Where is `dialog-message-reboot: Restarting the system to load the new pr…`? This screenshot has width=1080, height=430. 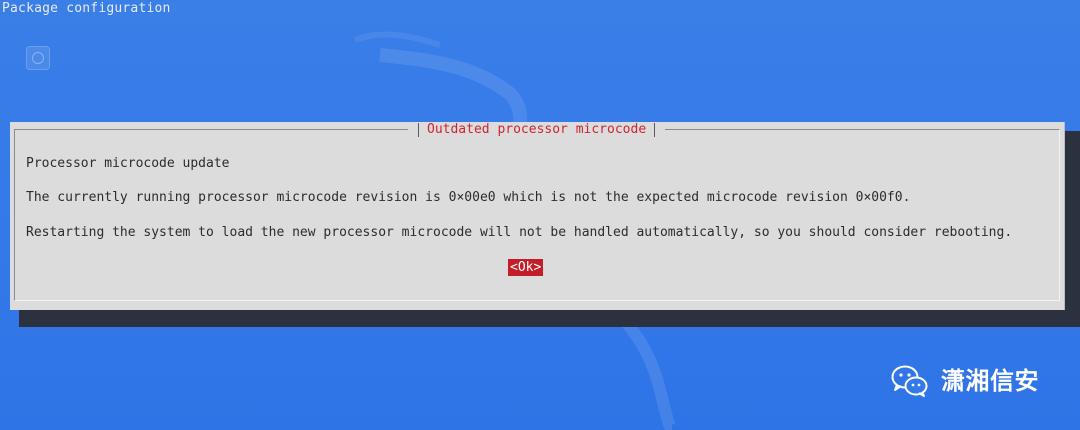
dialog-message-reboot: Restarting the system to load the new pr… is located at coordinates (519, 232).